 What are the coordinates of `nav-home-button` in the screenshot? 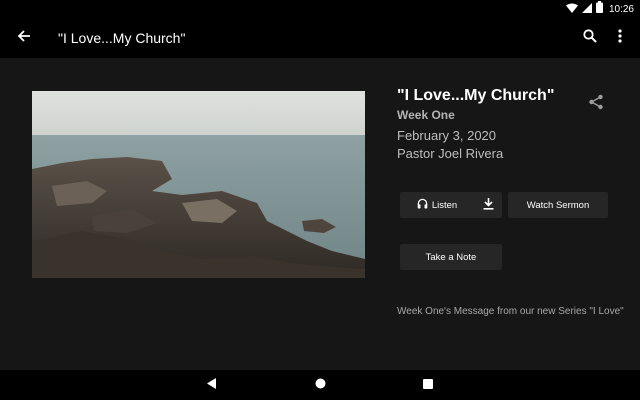 It's located at (320, 385).